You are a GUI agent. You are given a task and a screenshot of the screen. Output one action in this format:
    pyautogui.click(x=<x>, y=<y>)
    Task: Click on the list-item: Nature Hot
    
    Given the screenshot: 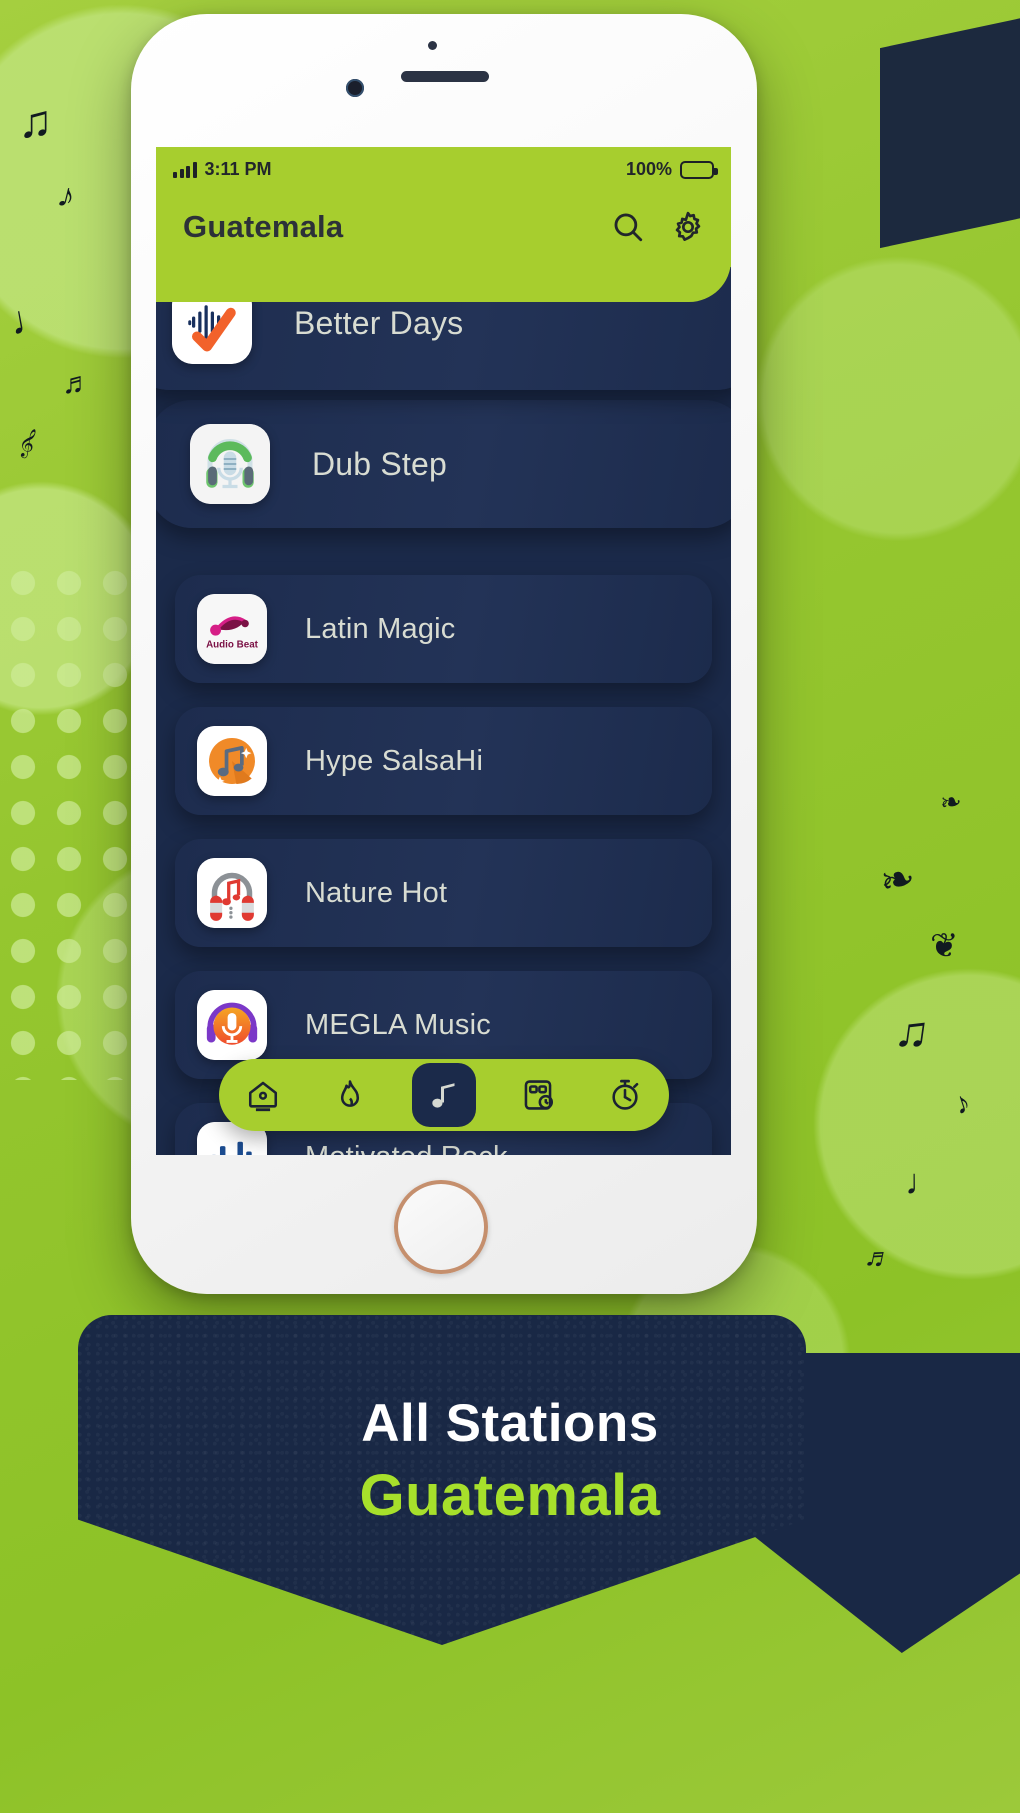 What is the action you would take?
    pyautogui.click(x=443, y=893)
    